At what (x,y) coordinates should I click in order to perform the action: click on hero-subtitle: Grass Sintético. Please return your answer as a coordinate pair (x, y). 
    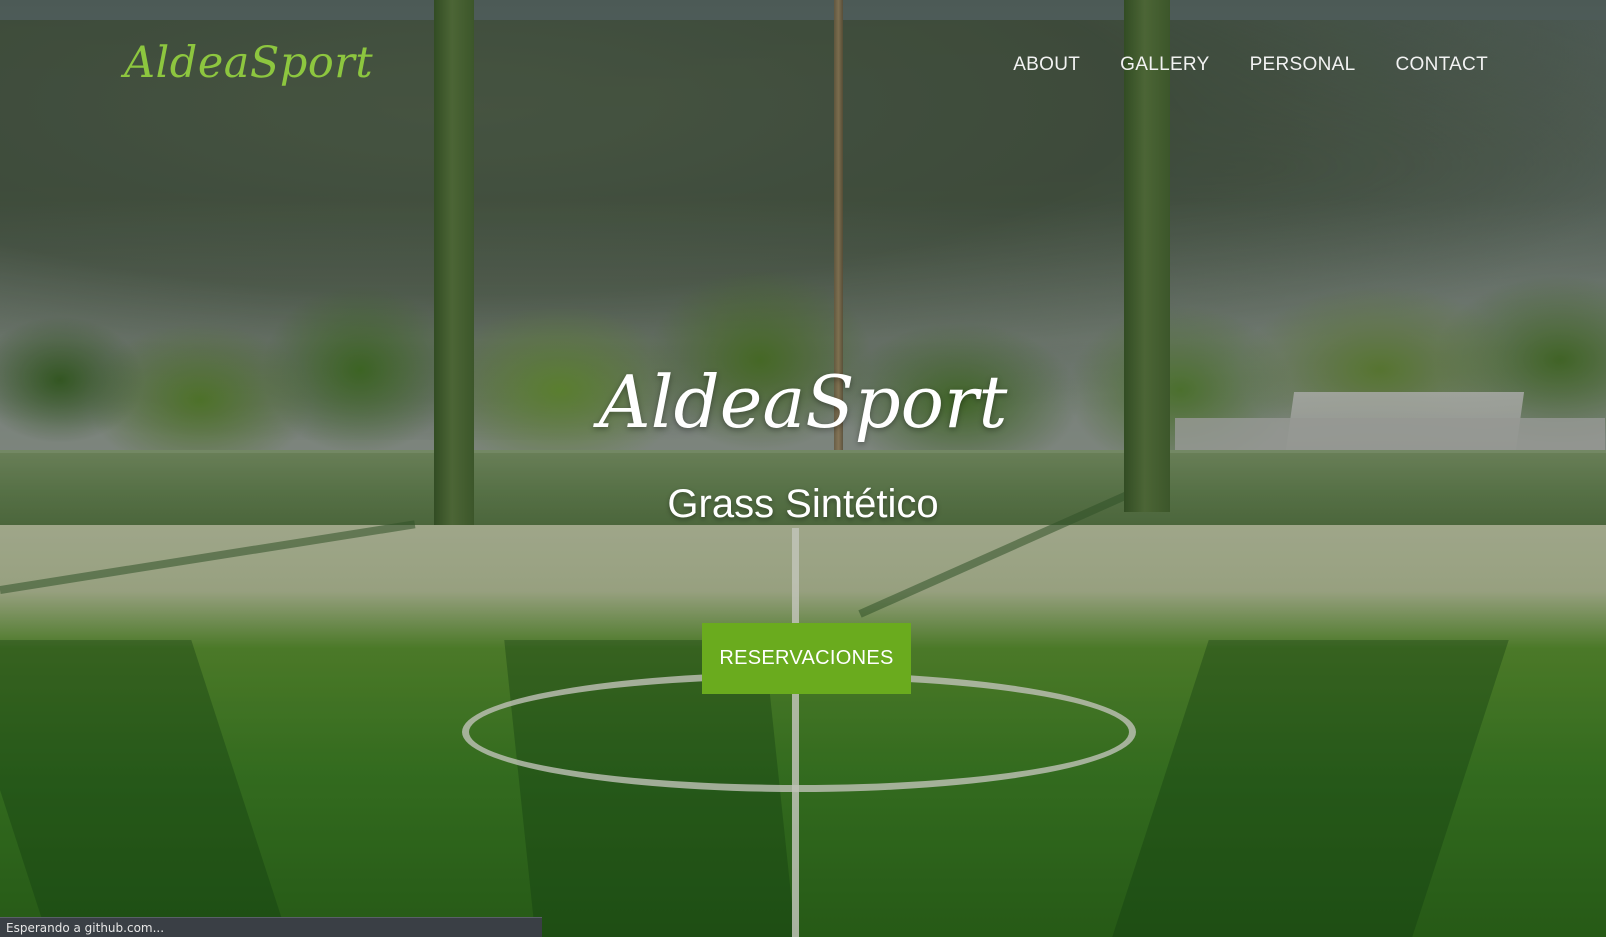
    Looking at the image, I should click on (803, 504).